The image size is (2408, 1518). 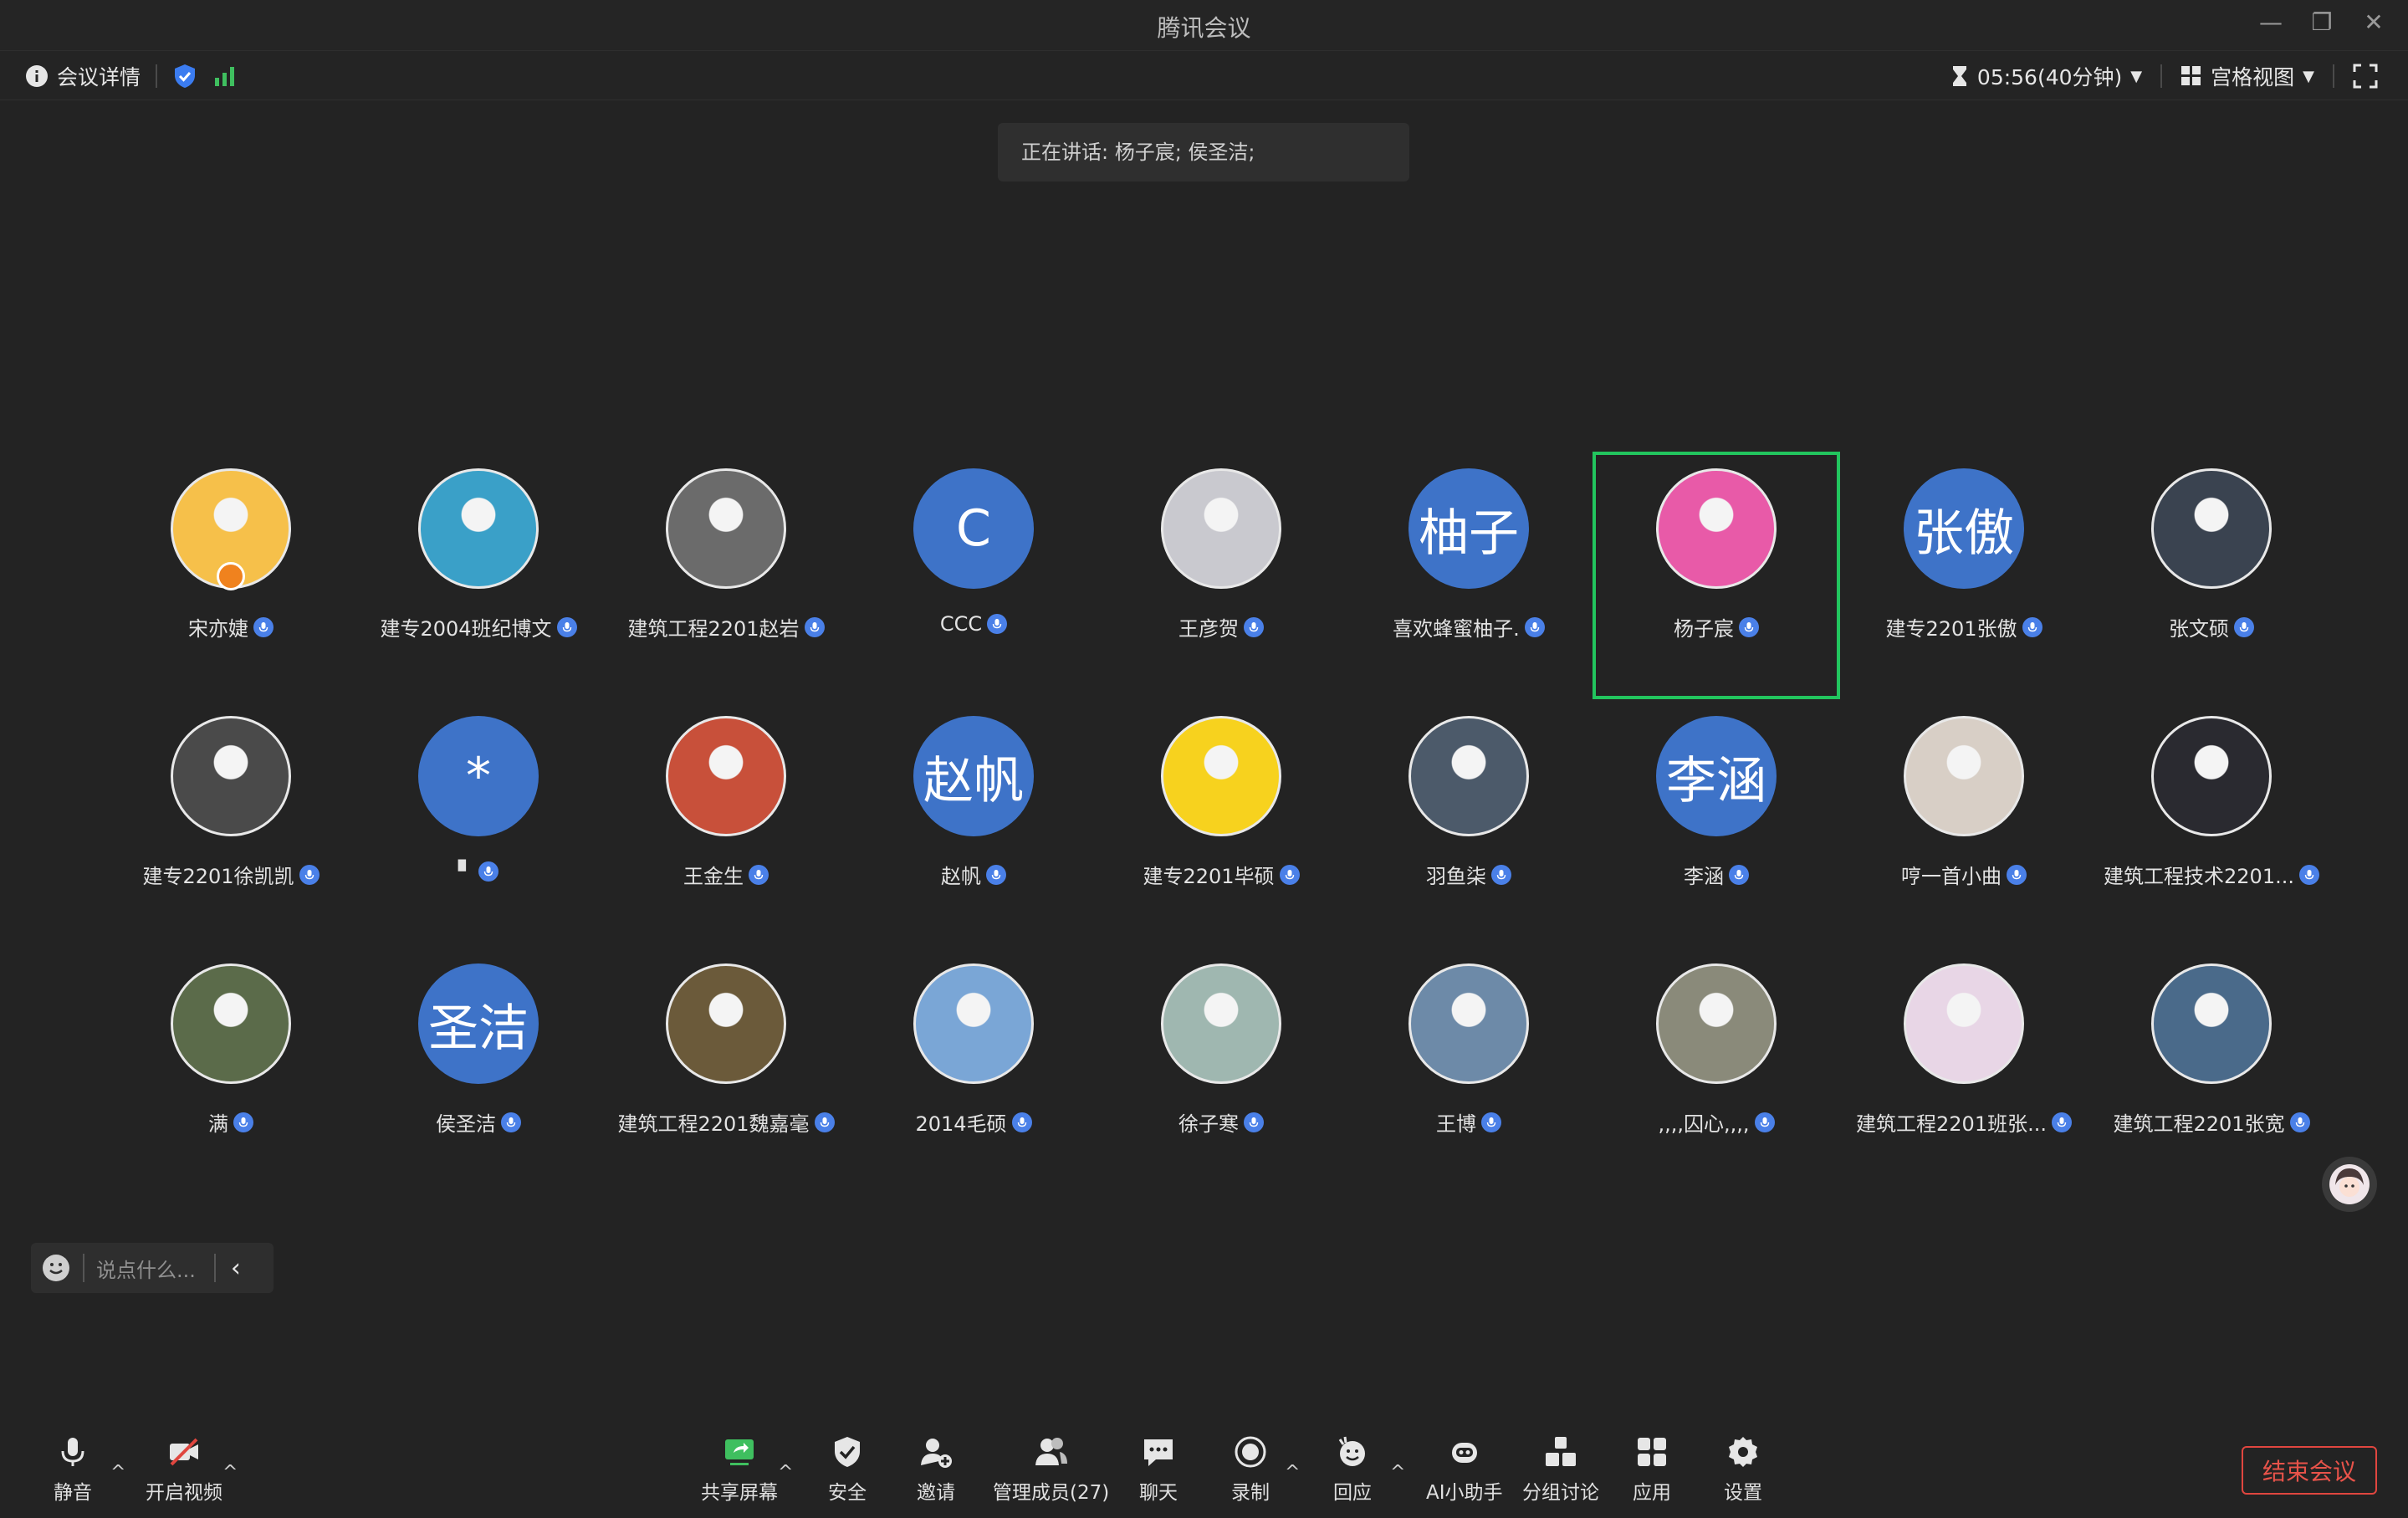 I want to click on chevron-left-icon: ‹, so click(x=236, y=1268).